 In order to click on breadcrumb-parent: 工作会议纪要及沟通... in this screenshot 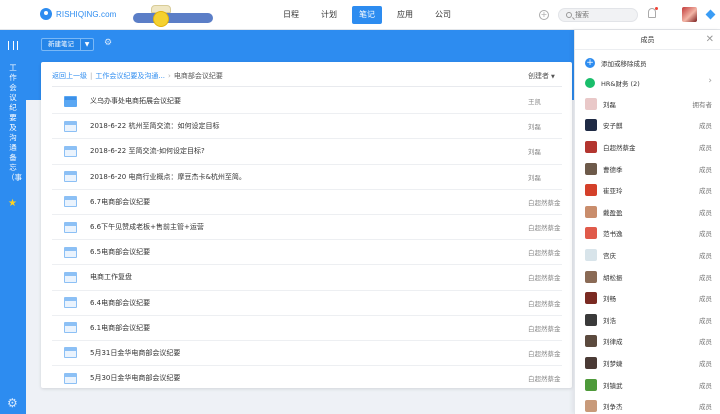, I will do `click(130, 76)`.